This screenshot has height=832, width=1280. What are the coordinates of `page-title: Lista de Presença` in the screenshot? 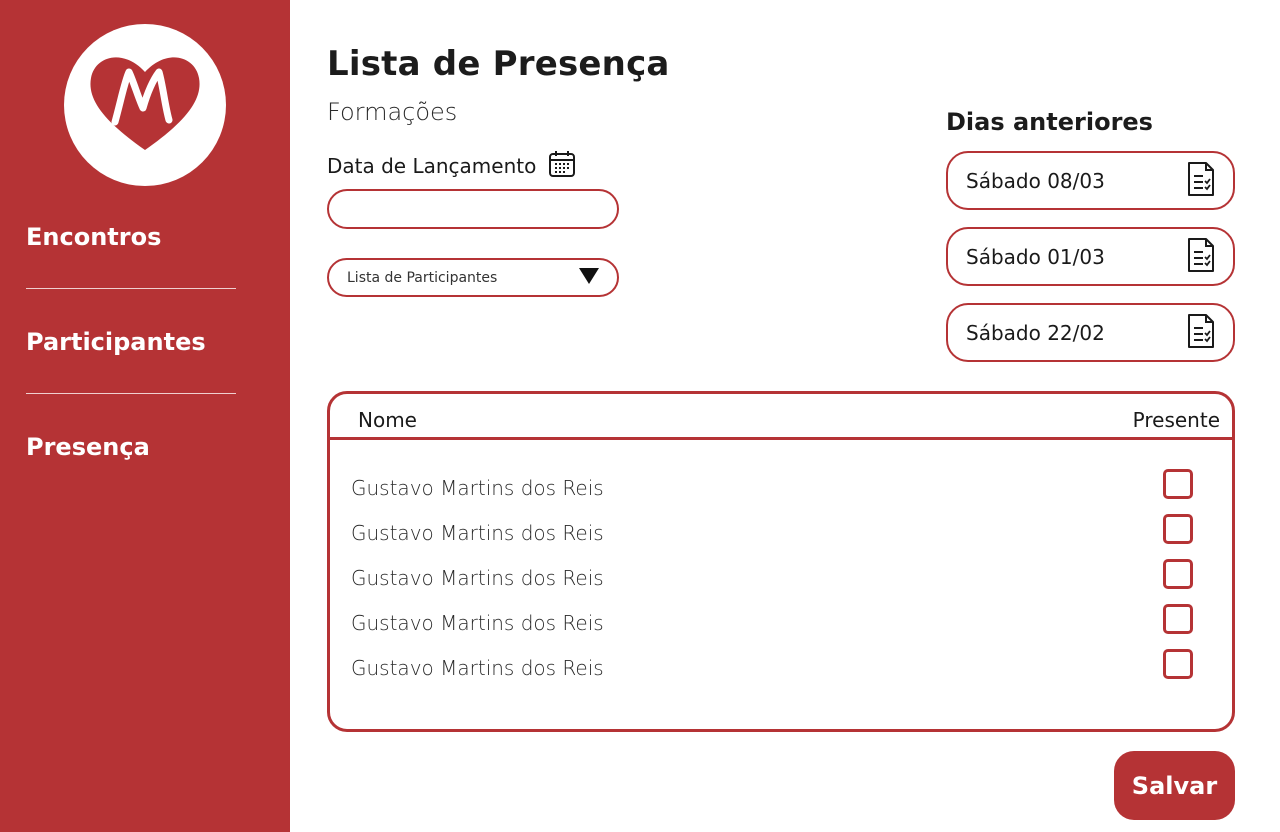 It's located at (498, 64).